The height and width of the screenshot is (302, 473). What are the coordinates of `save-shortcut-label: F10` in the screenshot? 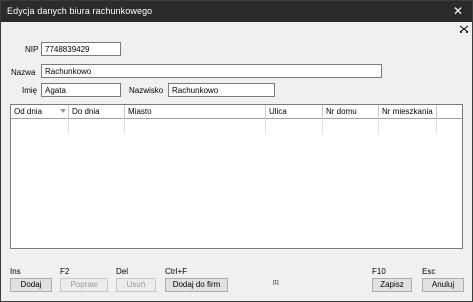 It's located at (379, 271).